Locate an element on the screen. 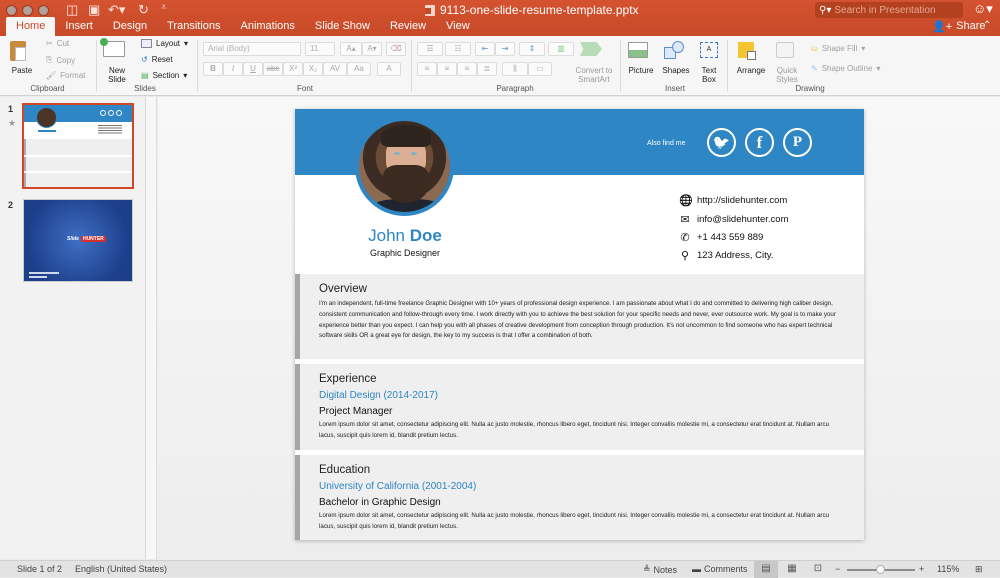  close-window-button is located at coordinates (11, 10).